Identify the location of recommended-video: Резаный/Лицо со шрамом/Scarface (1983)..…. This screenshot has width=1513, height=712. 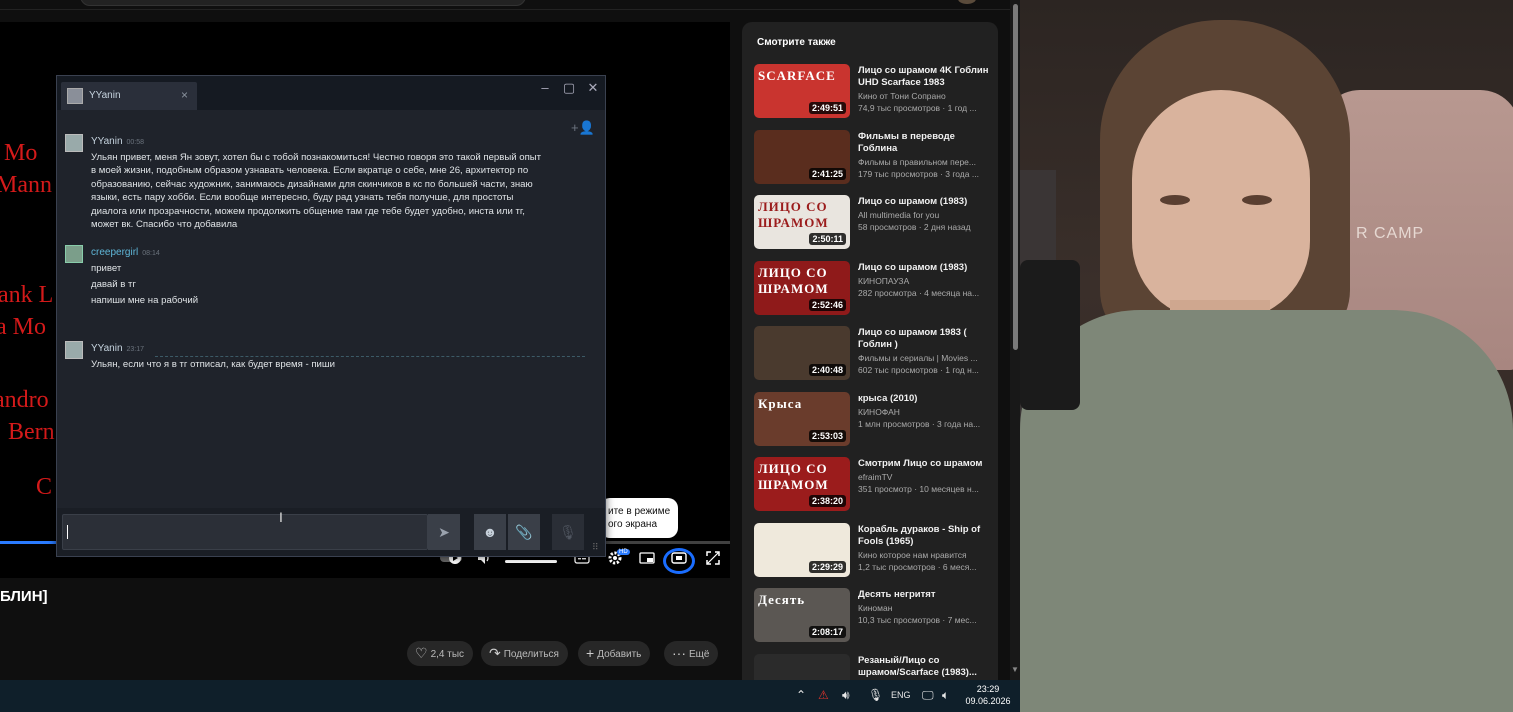
(874, 667).